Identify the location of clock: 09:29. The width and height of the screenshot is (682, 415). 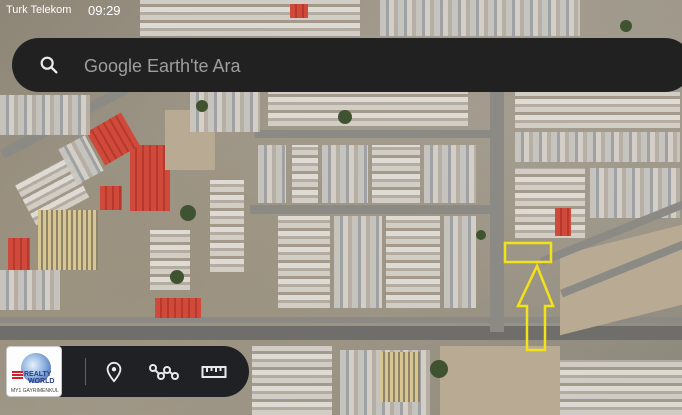
(104, 10).